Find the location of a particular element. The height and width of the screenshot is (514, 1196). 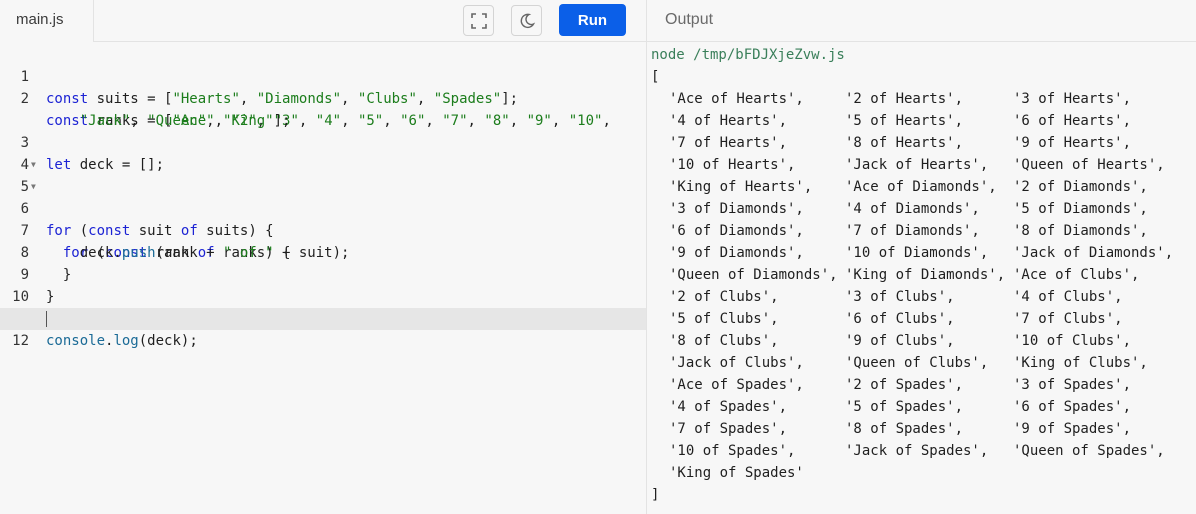

output-cell: 'Queen of Diamonds', is located at coordinates (753, 275).